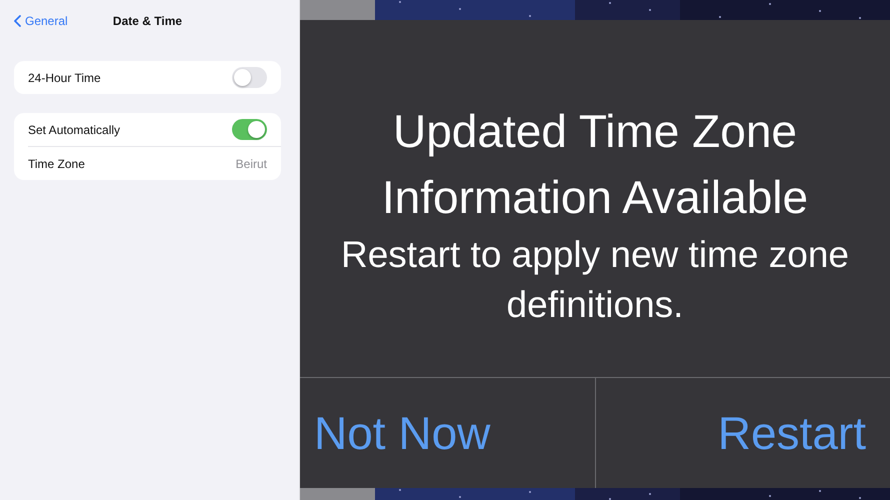 This screenshot has height=500, width=890. What do you see at coordinates (74, 129) in the screenshot?
I see `setting-label: Set Automatically` at bounding box center [74, 129].